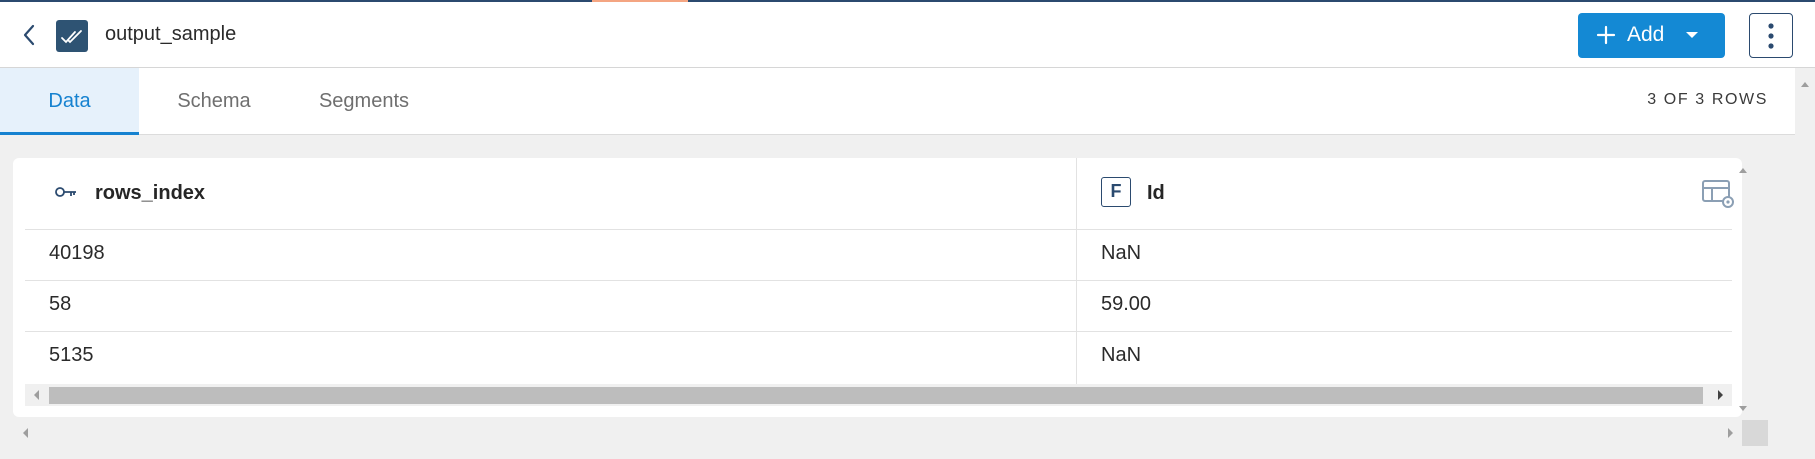 The height and width of the screenshot is (459, 1815). I want to click on table-cell: 58, so click(551, 306).